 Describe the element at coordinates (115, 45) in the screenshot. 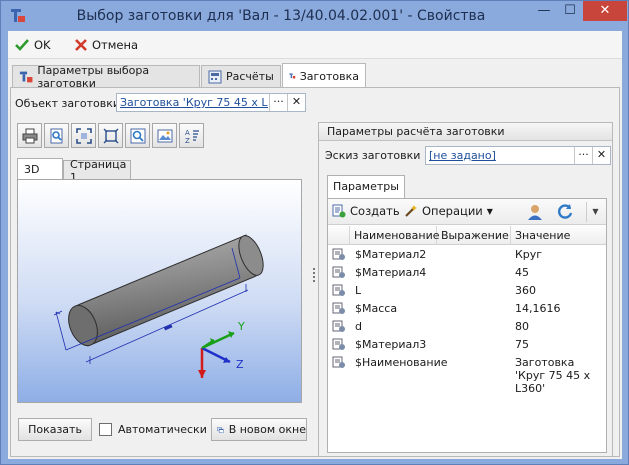

I see `cancel-label: Отмена` at that location.